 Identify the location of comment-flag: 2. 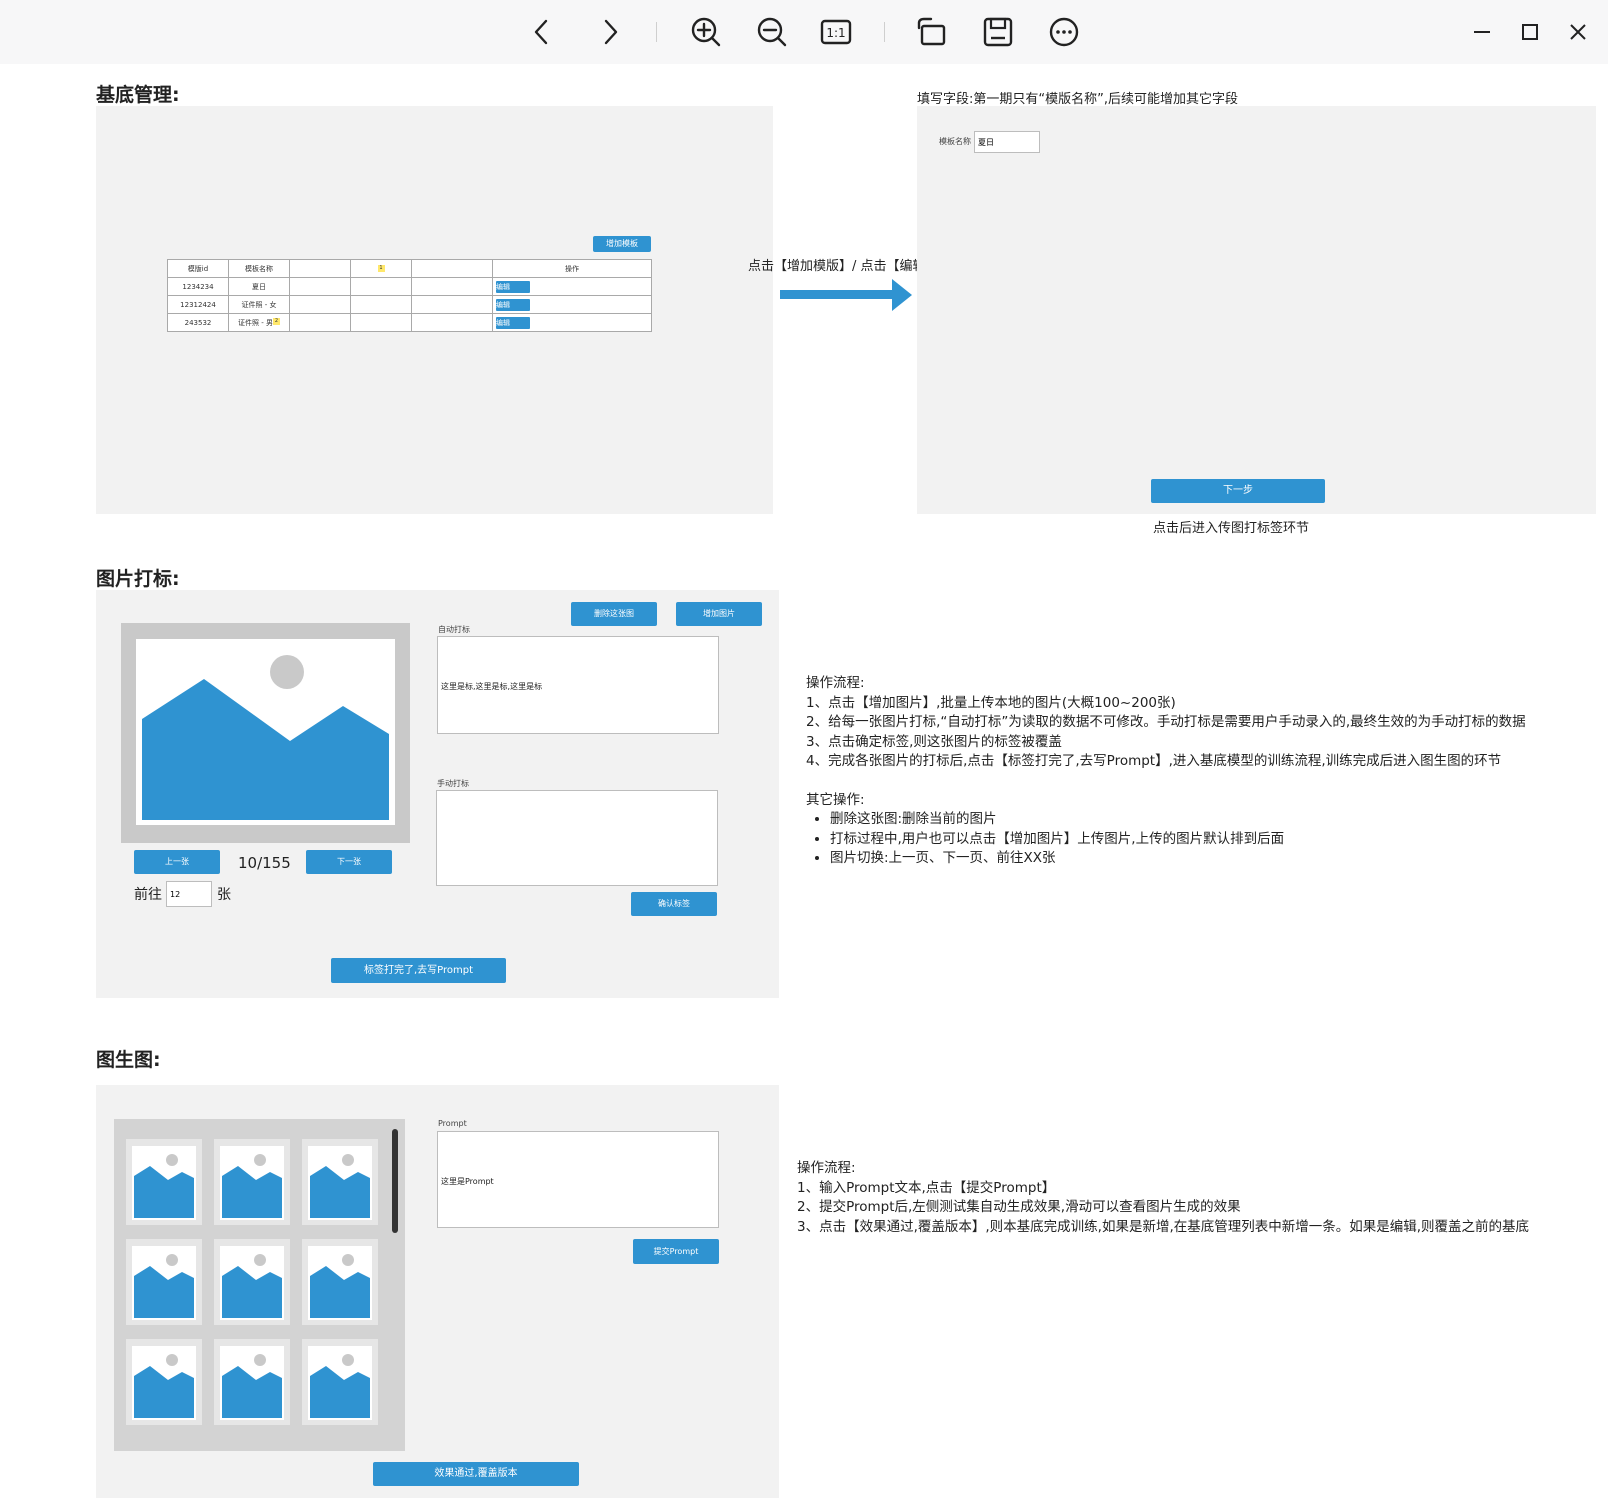
(276, 321).